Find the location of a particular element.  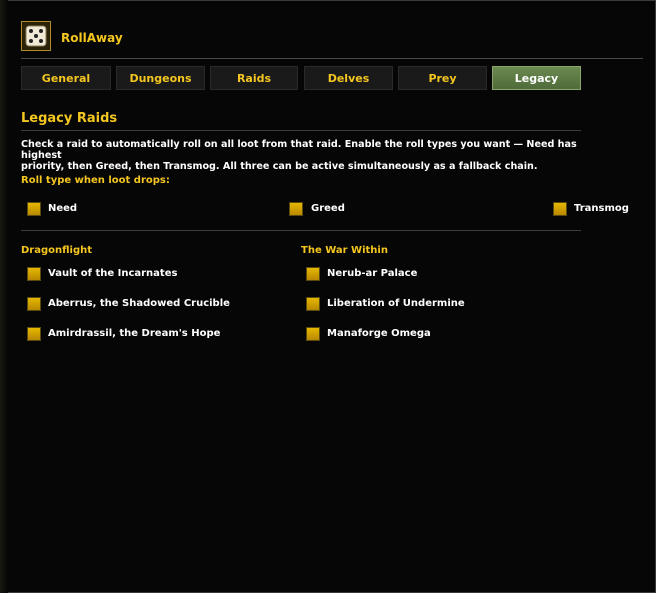

raid-label: Amirdrassil, the Dream's Hope is located at coordinates (134, 333).